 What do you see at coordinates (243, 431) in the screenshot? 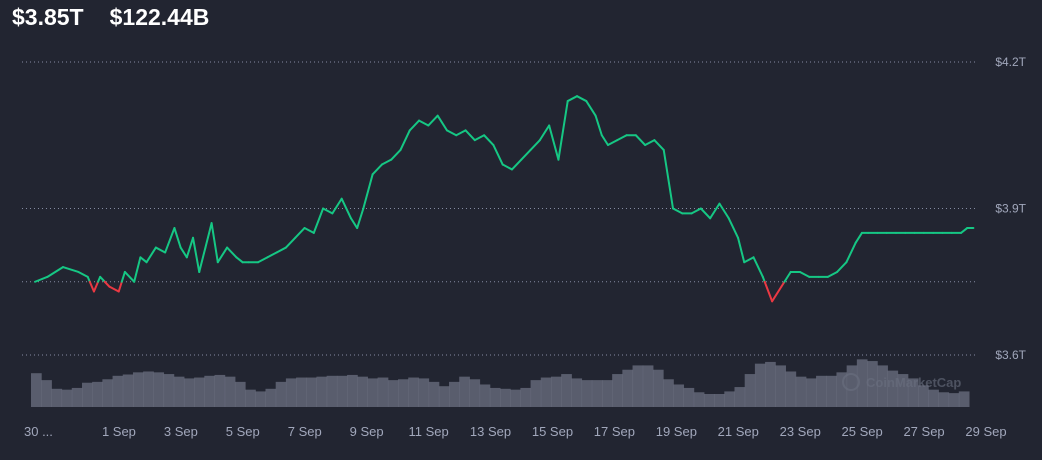
I see `x-tick-label: 5 Sep` at bounding box center [243, 431].